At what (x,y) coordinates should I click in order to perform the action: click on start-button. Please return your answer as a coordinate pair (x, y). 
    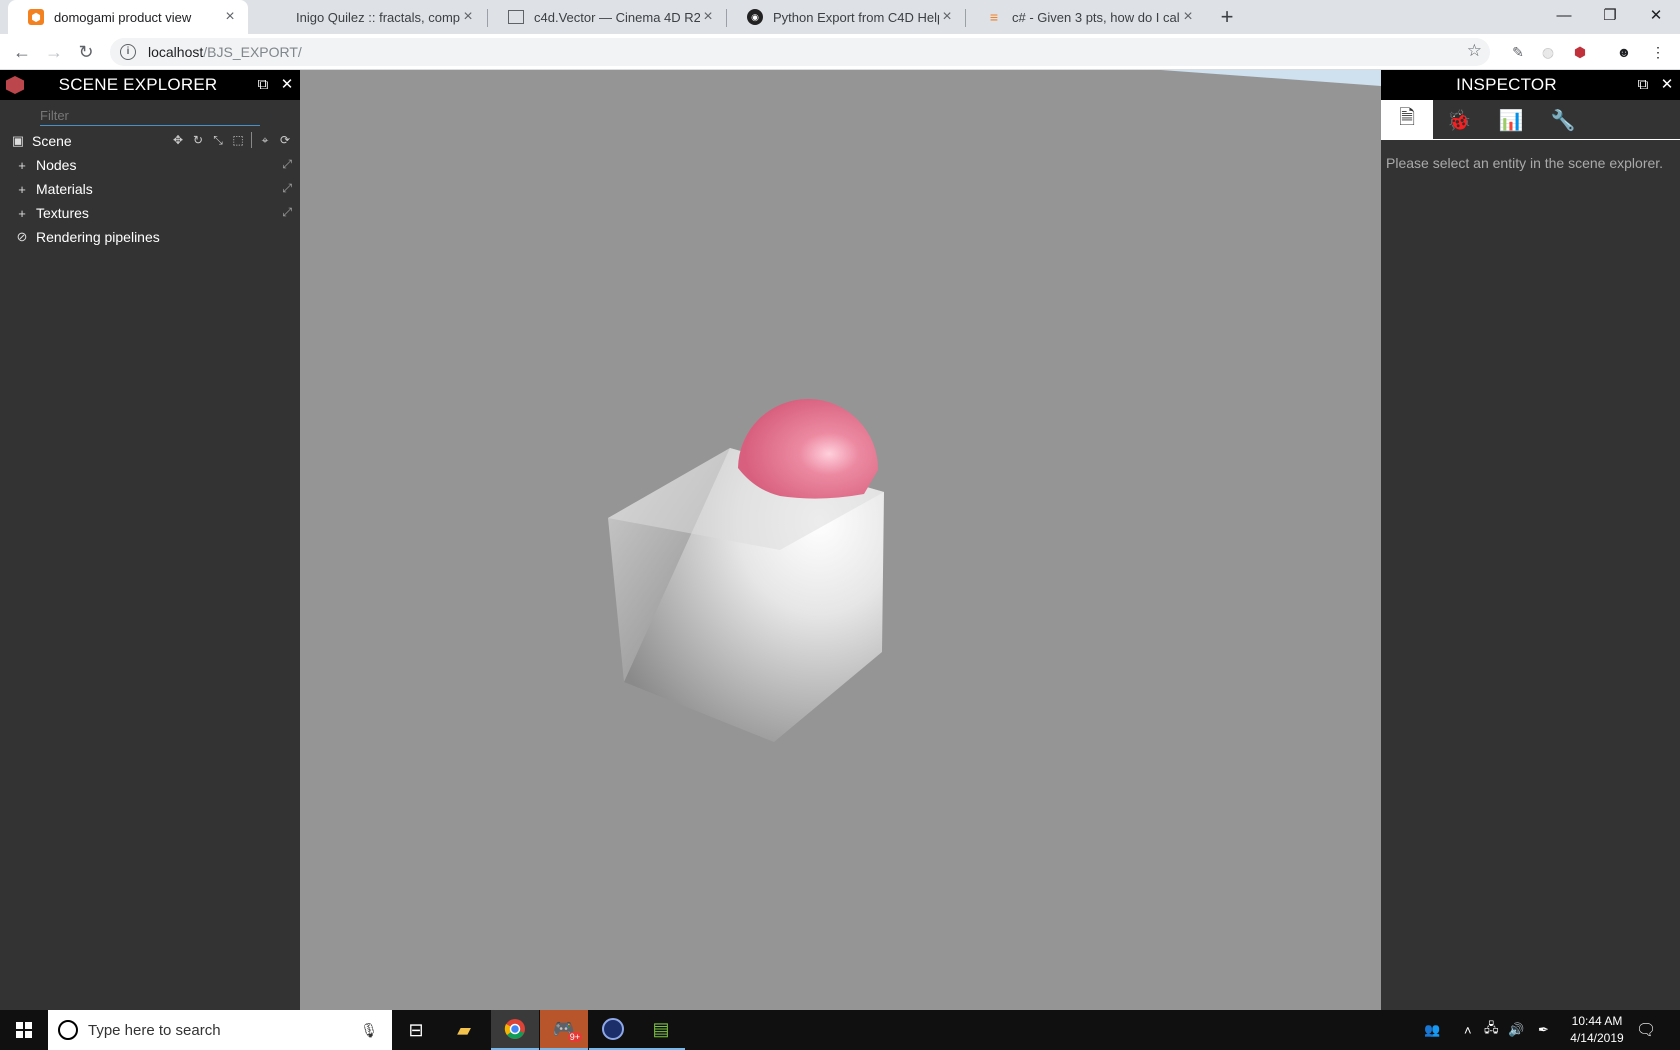
    Looking at the image, I should click on (24, 1030).